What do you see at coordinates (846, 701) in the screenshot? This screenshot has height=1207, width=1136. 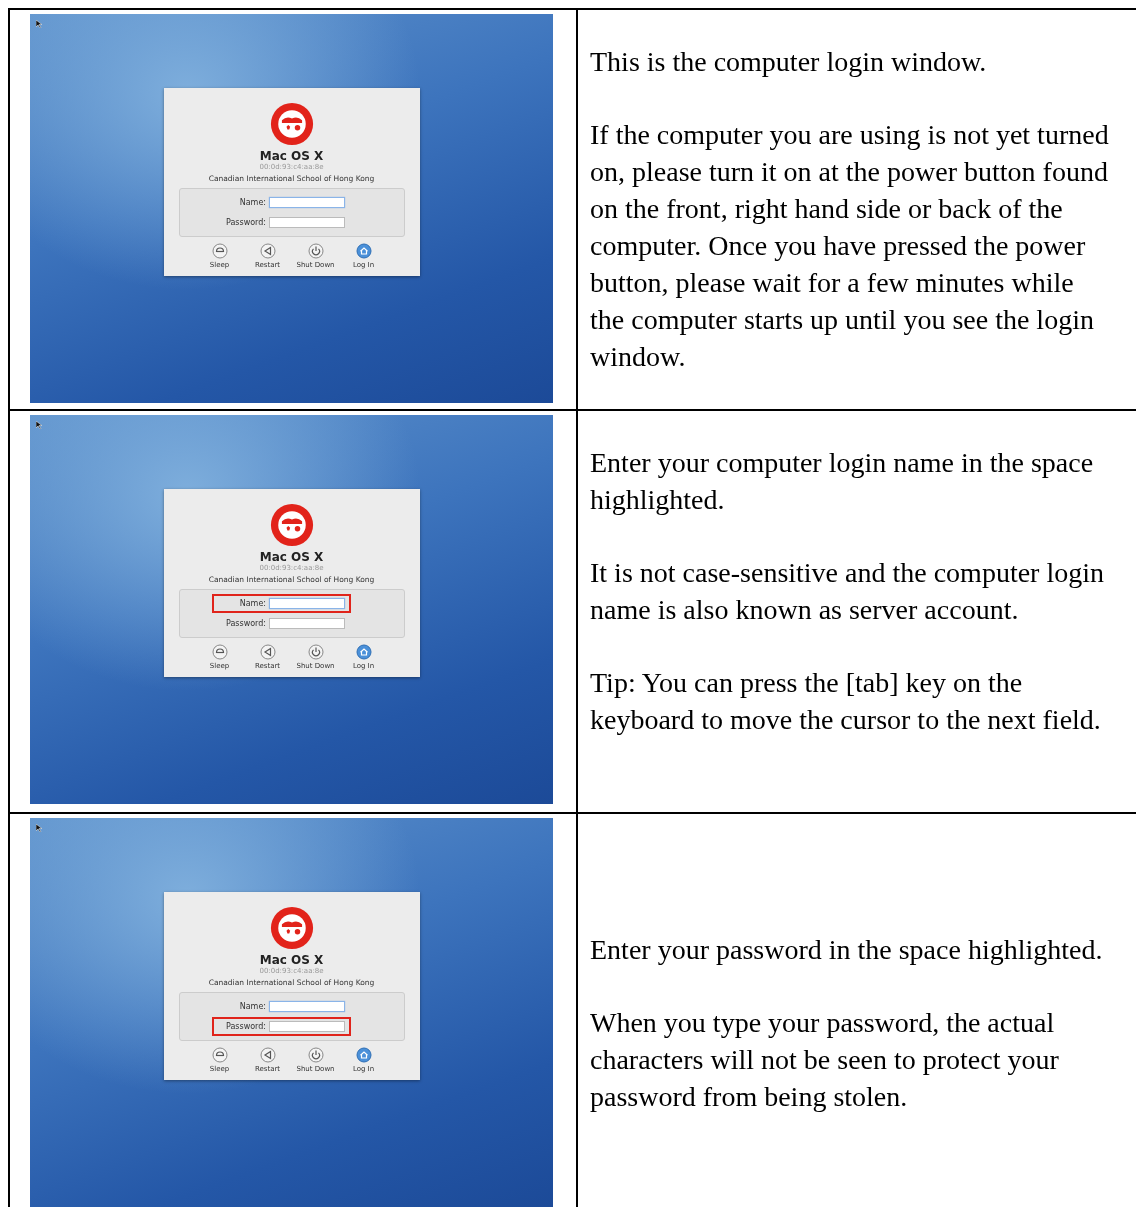 I see `instruction-text: Tip: You can press the [tab] key on the keyboard to move the cursor to the next field.` at bounding box center [846, 701].